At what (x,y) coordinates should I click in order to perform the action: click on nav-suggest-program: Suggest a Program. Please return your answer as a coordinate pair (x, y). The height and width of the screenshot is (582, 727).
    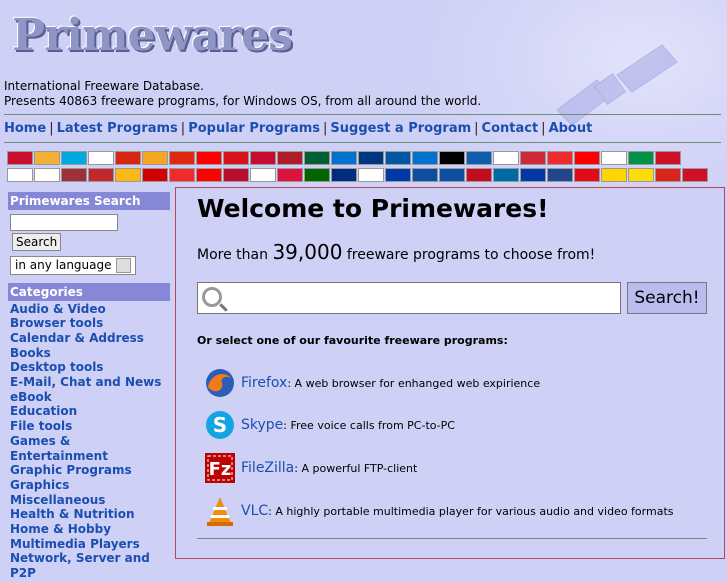
    Looking at the image, I should click on (400, 128).